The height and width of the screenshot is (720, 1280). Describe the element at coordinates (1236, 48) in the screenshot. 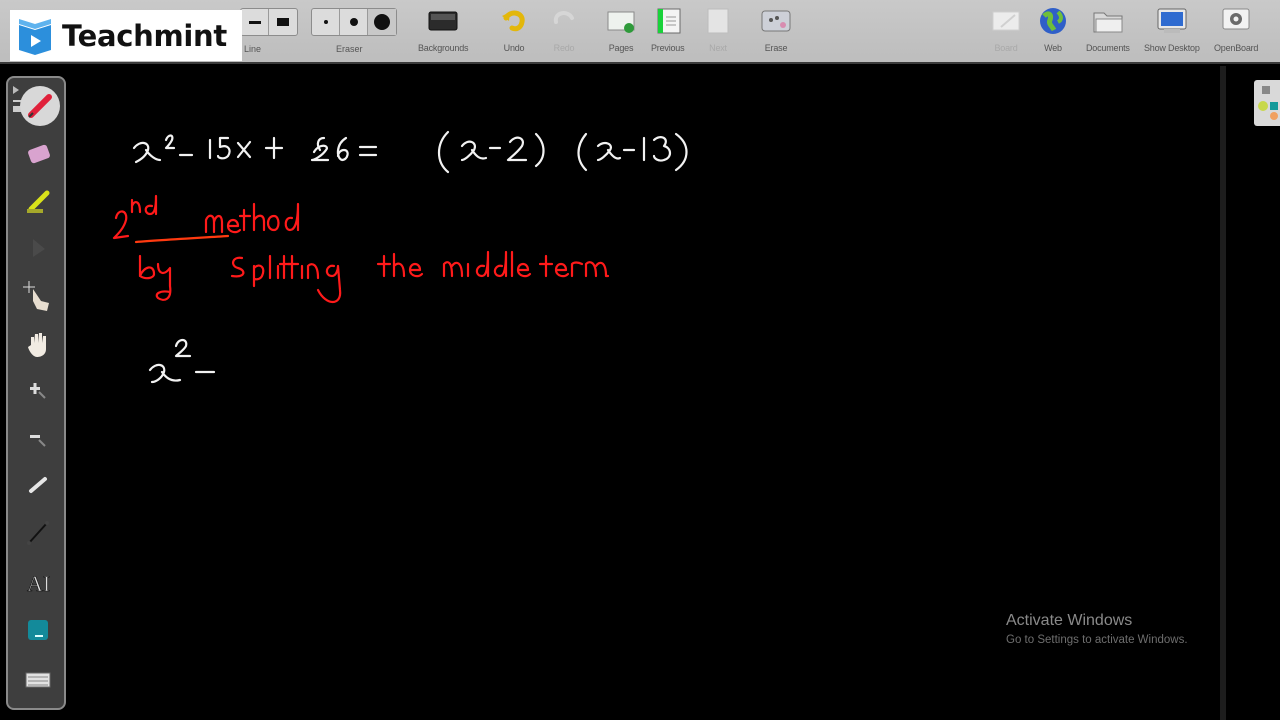

I see `openboard-label: OpenBoard` at that location.